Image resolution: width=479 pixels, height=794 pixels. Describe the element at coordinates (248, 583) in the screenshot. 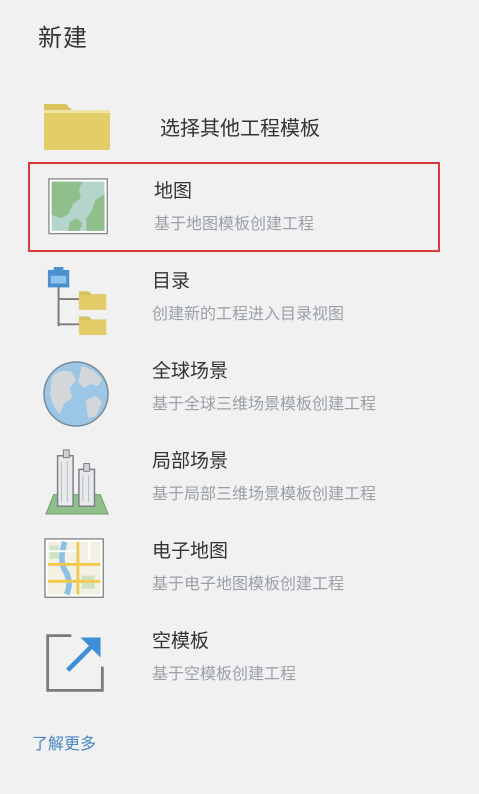

I see `template-electronic-map-desc: 基于电子地图模板创建工程` at that location.